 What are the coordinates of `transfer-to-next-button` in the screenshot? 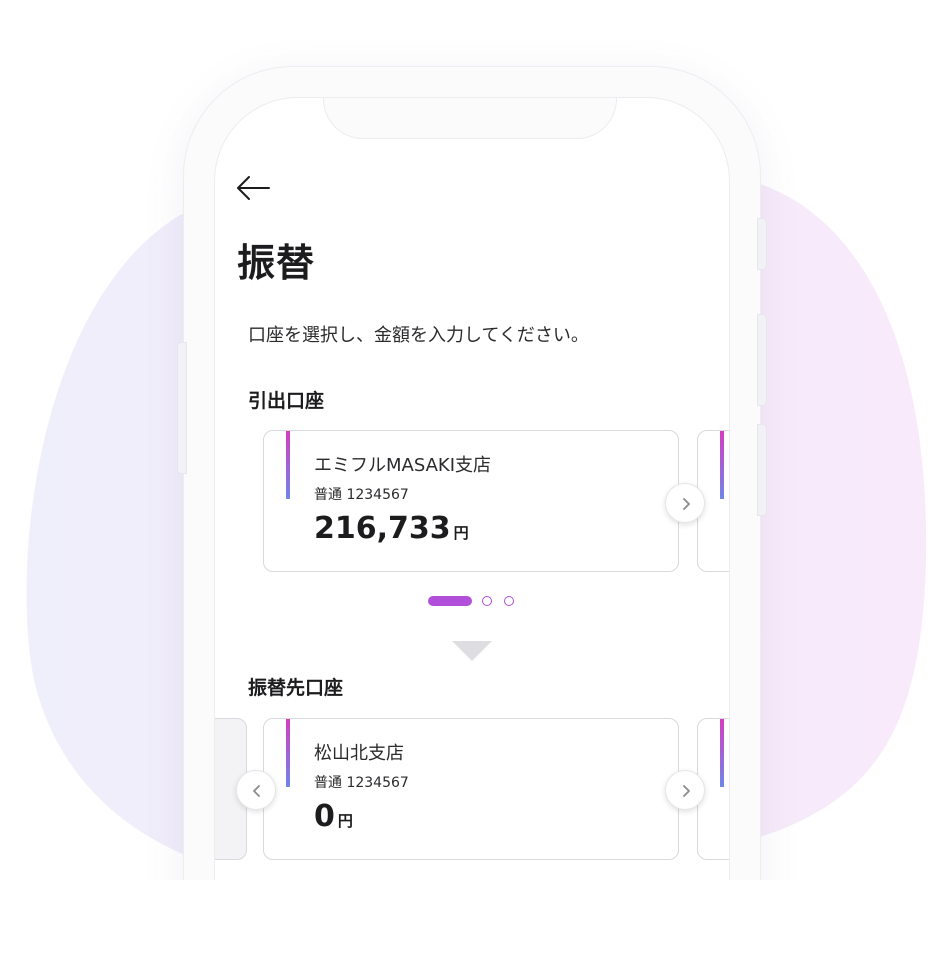 It's located at (685, 790).